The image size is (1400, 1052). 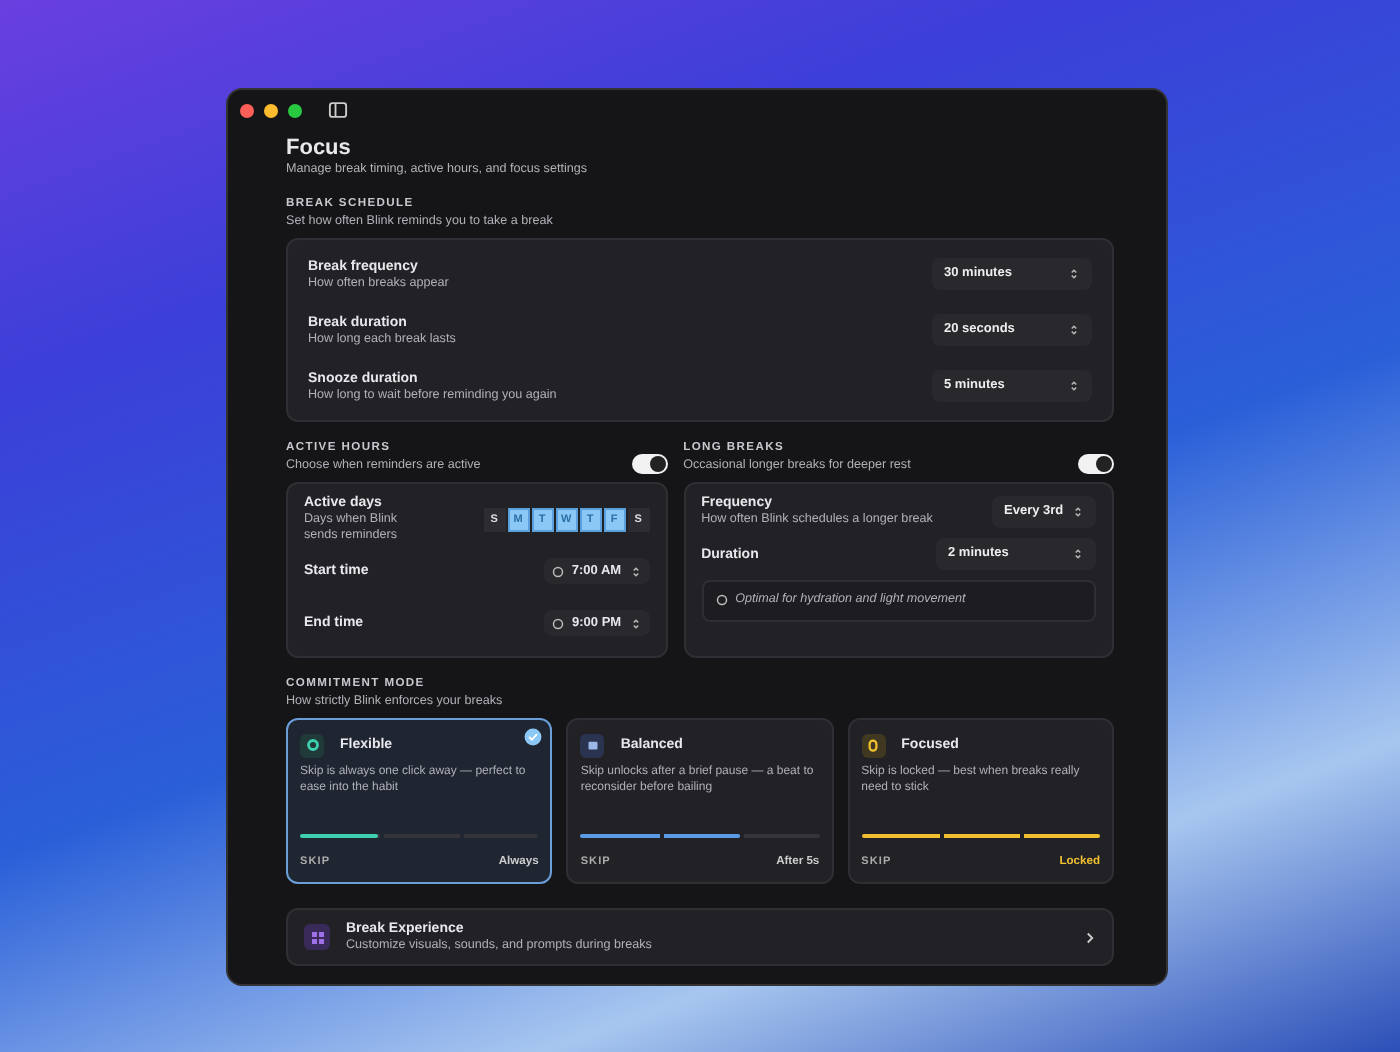 I want to click on ring-icon, so click(x=312, y=745).